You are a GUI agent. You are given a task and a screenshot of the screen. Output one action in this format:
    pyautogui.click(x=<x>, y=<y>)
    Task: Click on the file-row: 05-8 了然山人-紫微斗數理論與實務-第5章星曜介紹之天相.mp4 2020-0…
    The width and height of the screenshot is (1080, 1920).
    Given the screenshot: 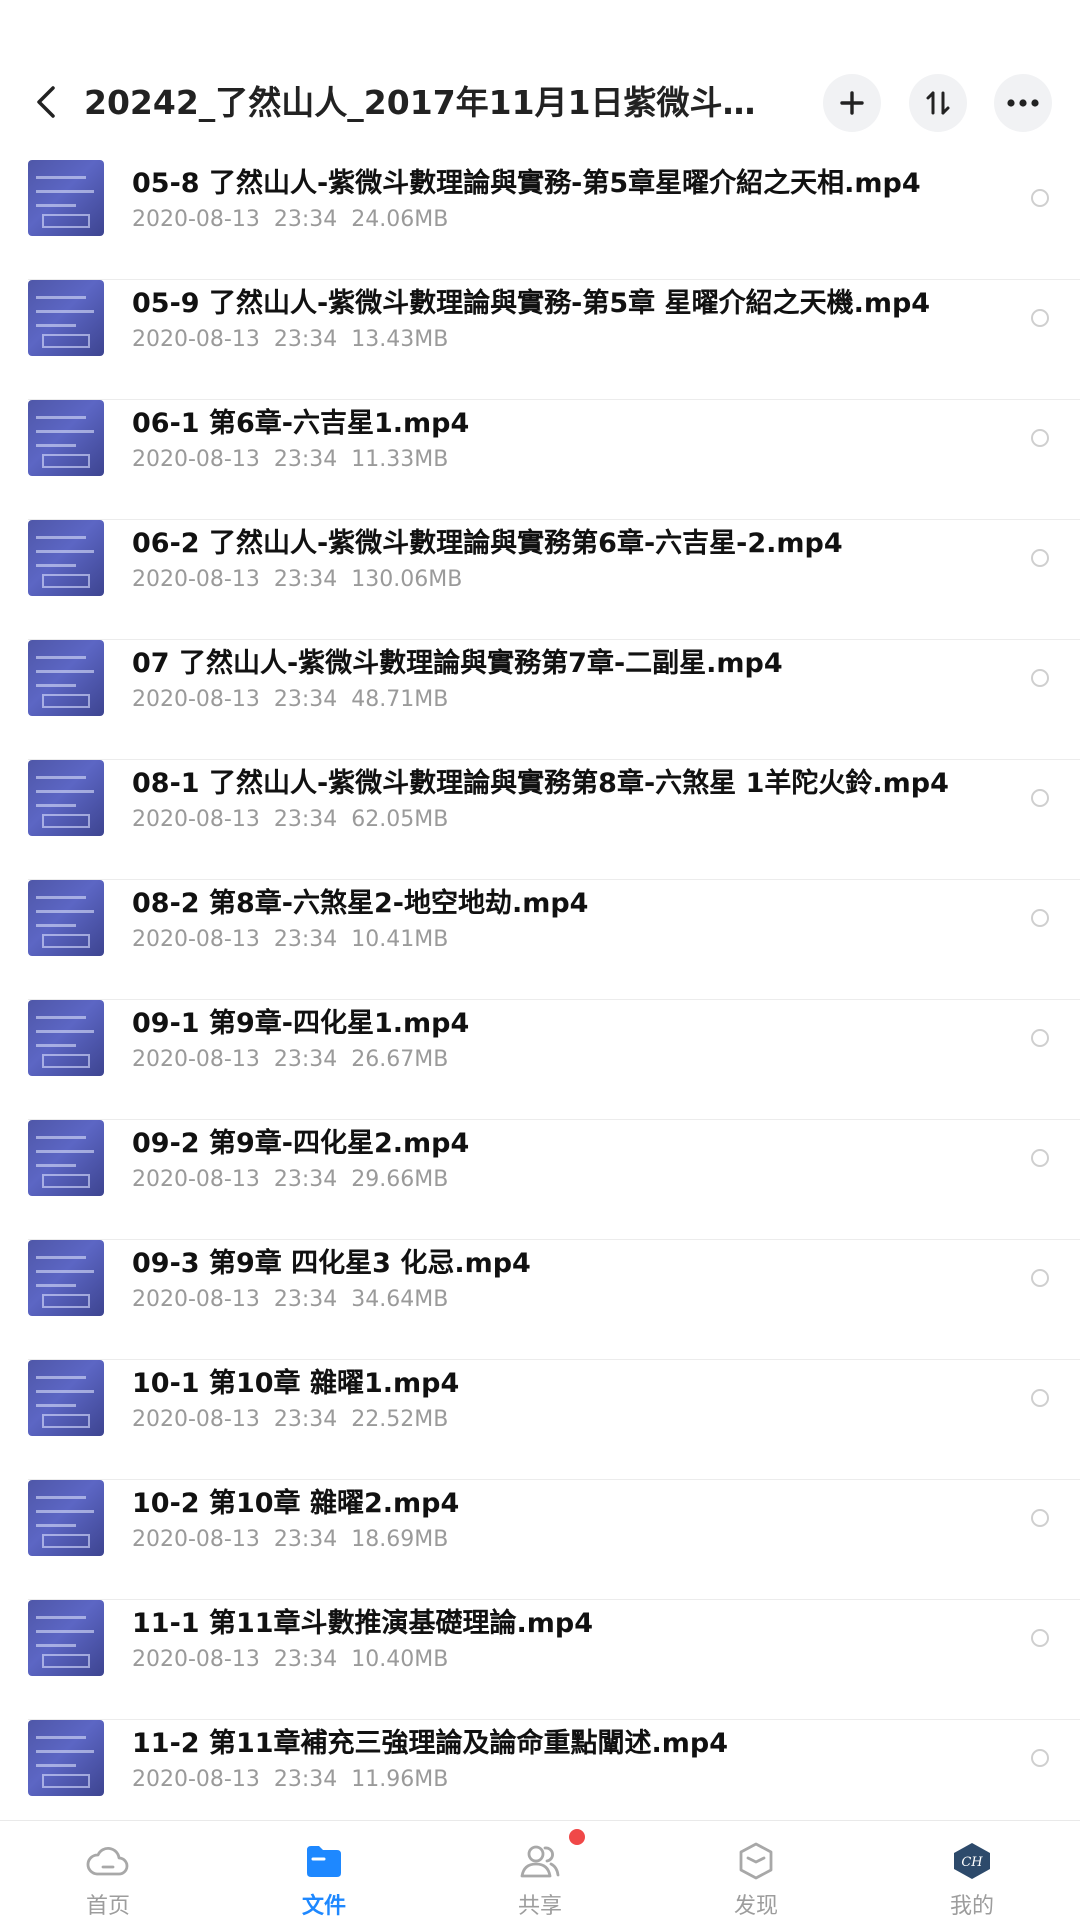 What is the action you would take?
    pyautogui.click(x=540, y=220)
    